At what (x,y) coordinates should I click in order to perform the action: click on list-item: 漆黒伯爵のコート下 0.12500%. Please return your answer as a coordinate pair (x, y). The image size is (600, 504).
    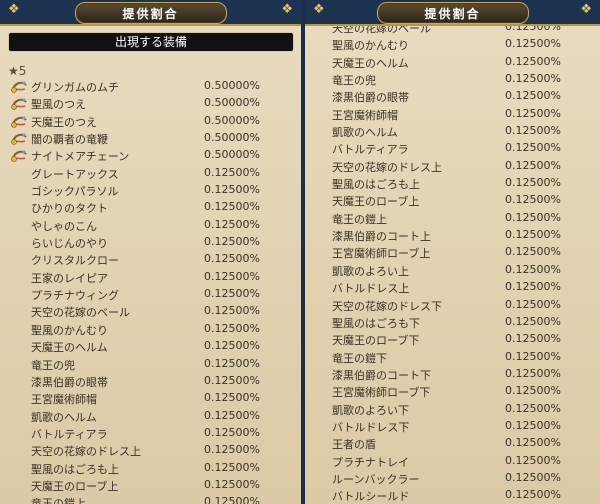
    Looking at the image, I should click on (452, 374).